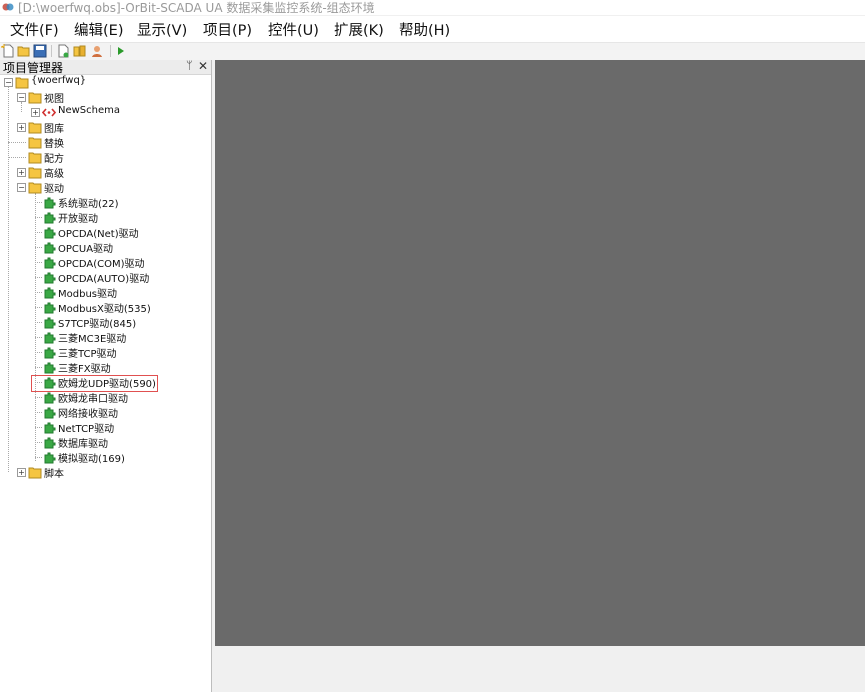  What do you see at coordinates (54, 99) in the screenshot?
I see `tree-label-view: 视图` at bounding box center [54, 99].